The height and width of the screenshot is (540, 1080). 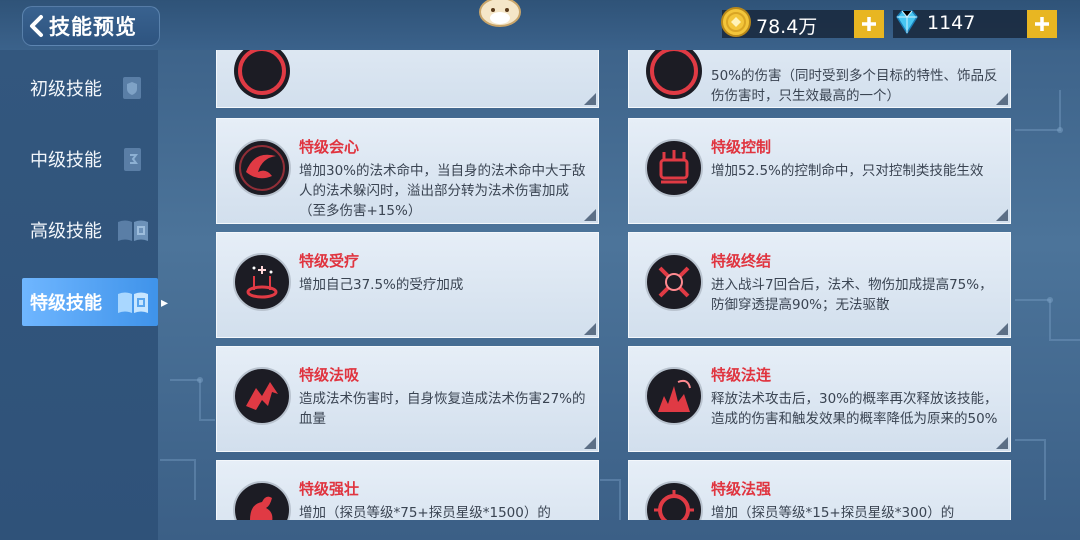 I want to click on skill-name: 特级终结, so click(x=741, y=261).